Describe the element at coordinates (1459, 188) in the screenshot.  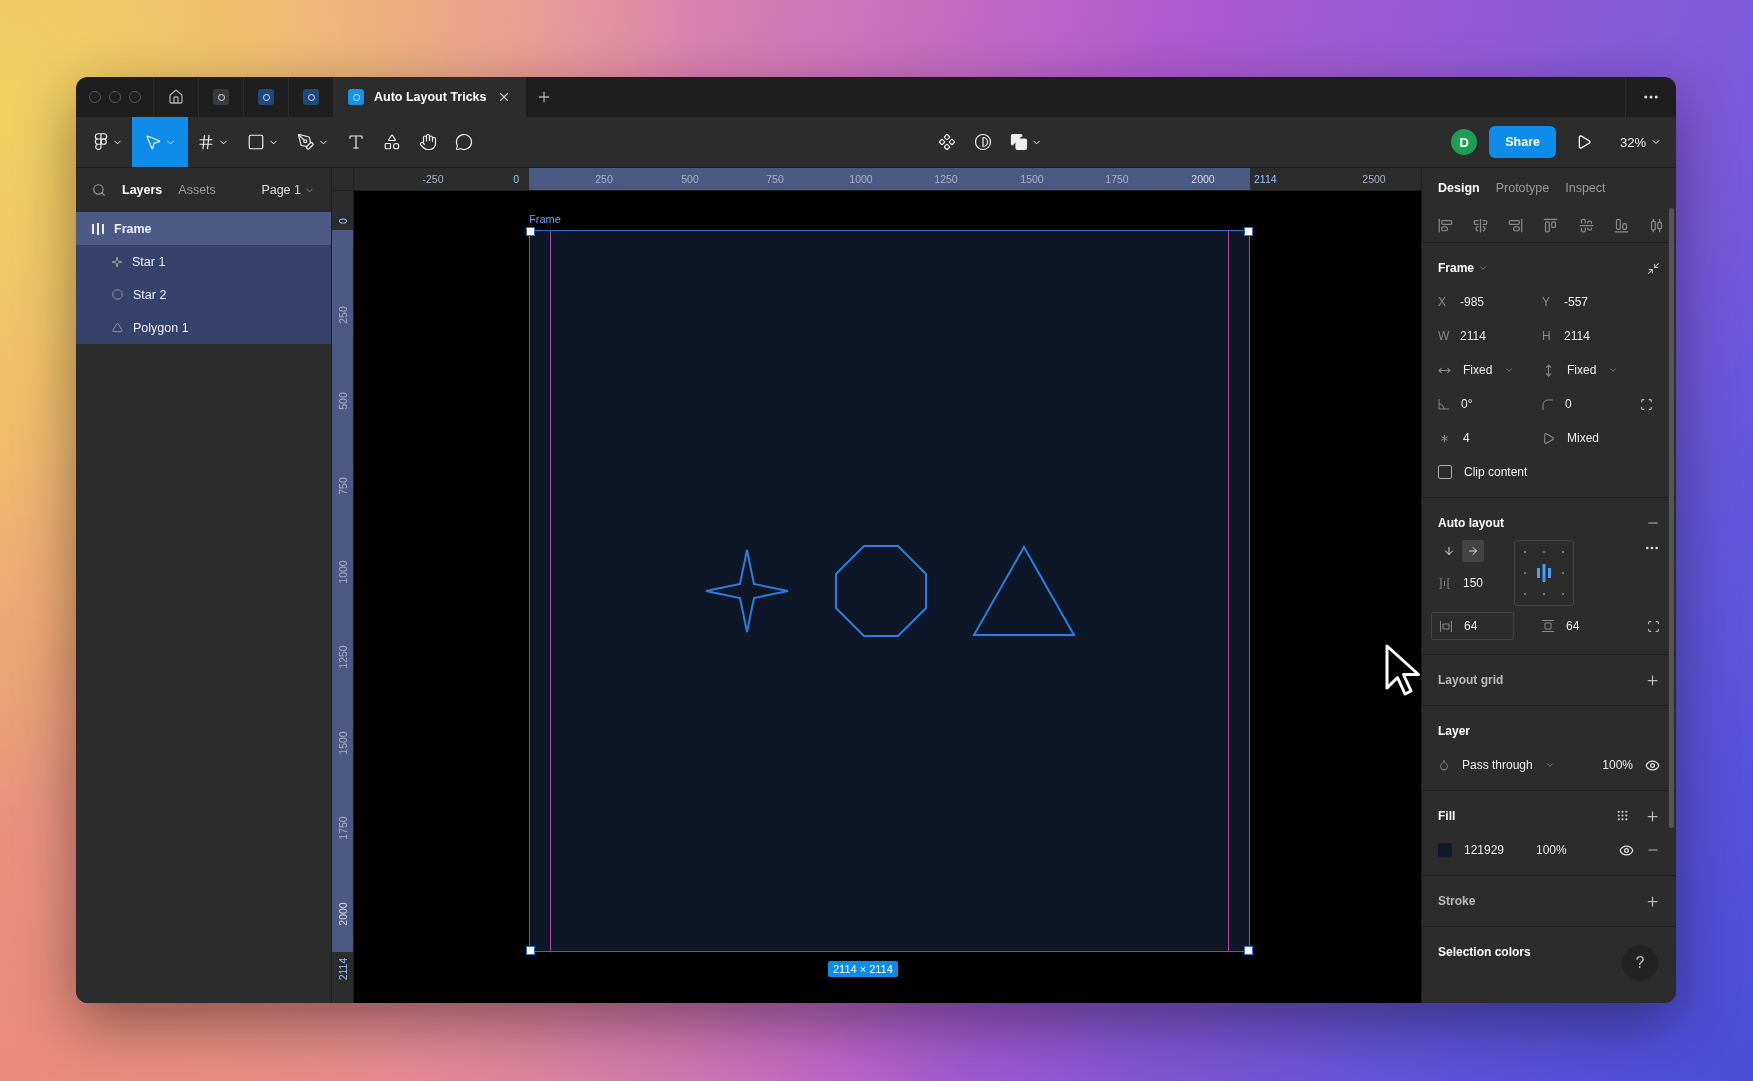
I see `panel-tab: Design` at that location.